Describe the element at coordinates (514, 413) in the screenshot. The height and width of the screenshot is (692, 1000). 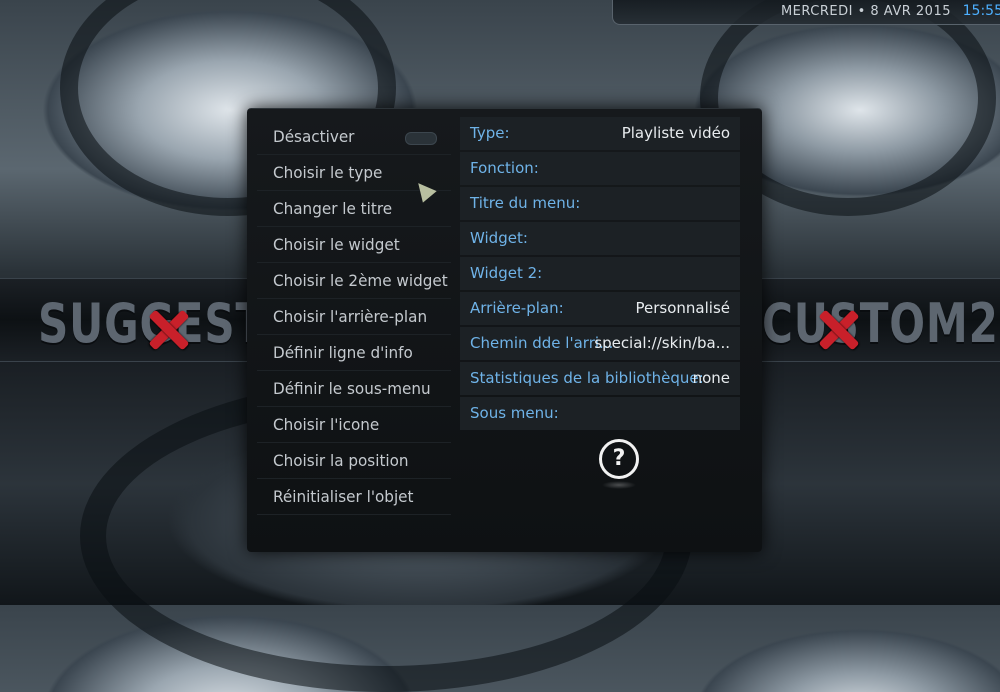
I see `property-label: Sous menu:` at that location.